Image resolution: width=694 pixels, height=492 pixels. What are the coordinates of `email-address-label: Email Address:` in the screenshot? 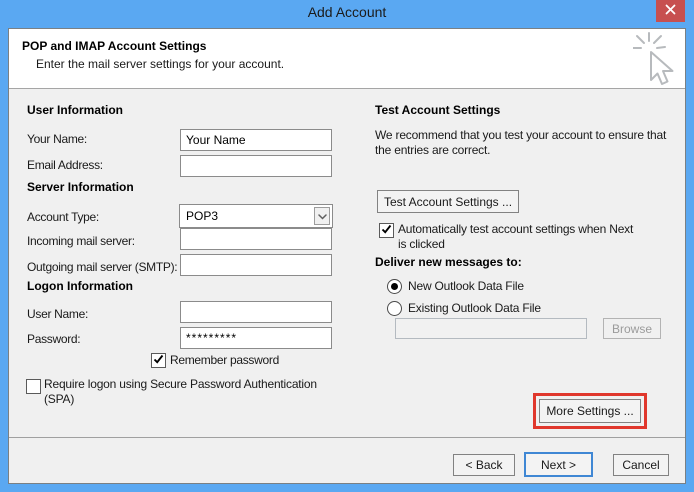 It's located at (65, 165).